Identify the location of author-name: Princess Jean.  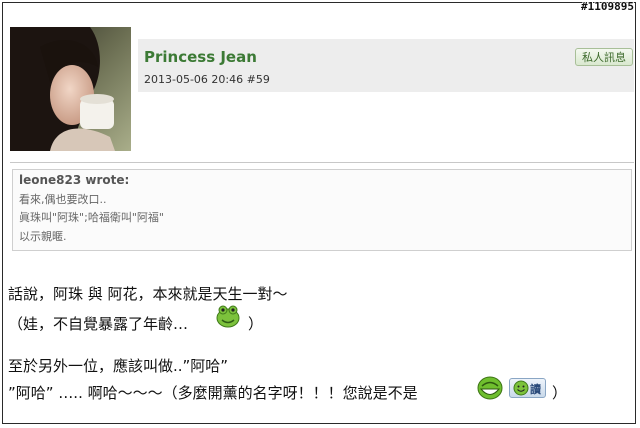
(200, 57).